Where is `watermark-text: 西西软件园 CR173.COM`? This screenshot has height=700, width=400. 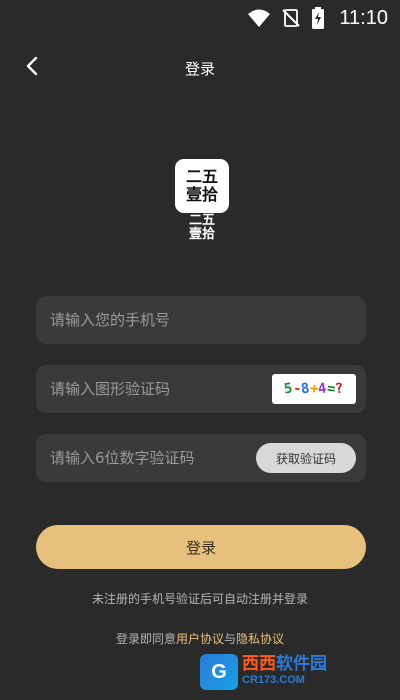 watermark-text: 西西软件园 CR173.COM is located at coordinates (284, 672).